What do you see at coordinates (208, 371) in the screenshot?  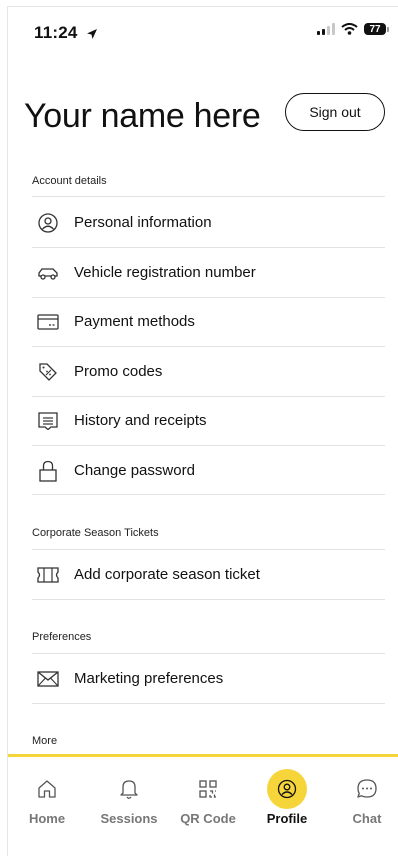 I see `menu-item-promo-codes: Promo codes` at bounding box center [208, 371].